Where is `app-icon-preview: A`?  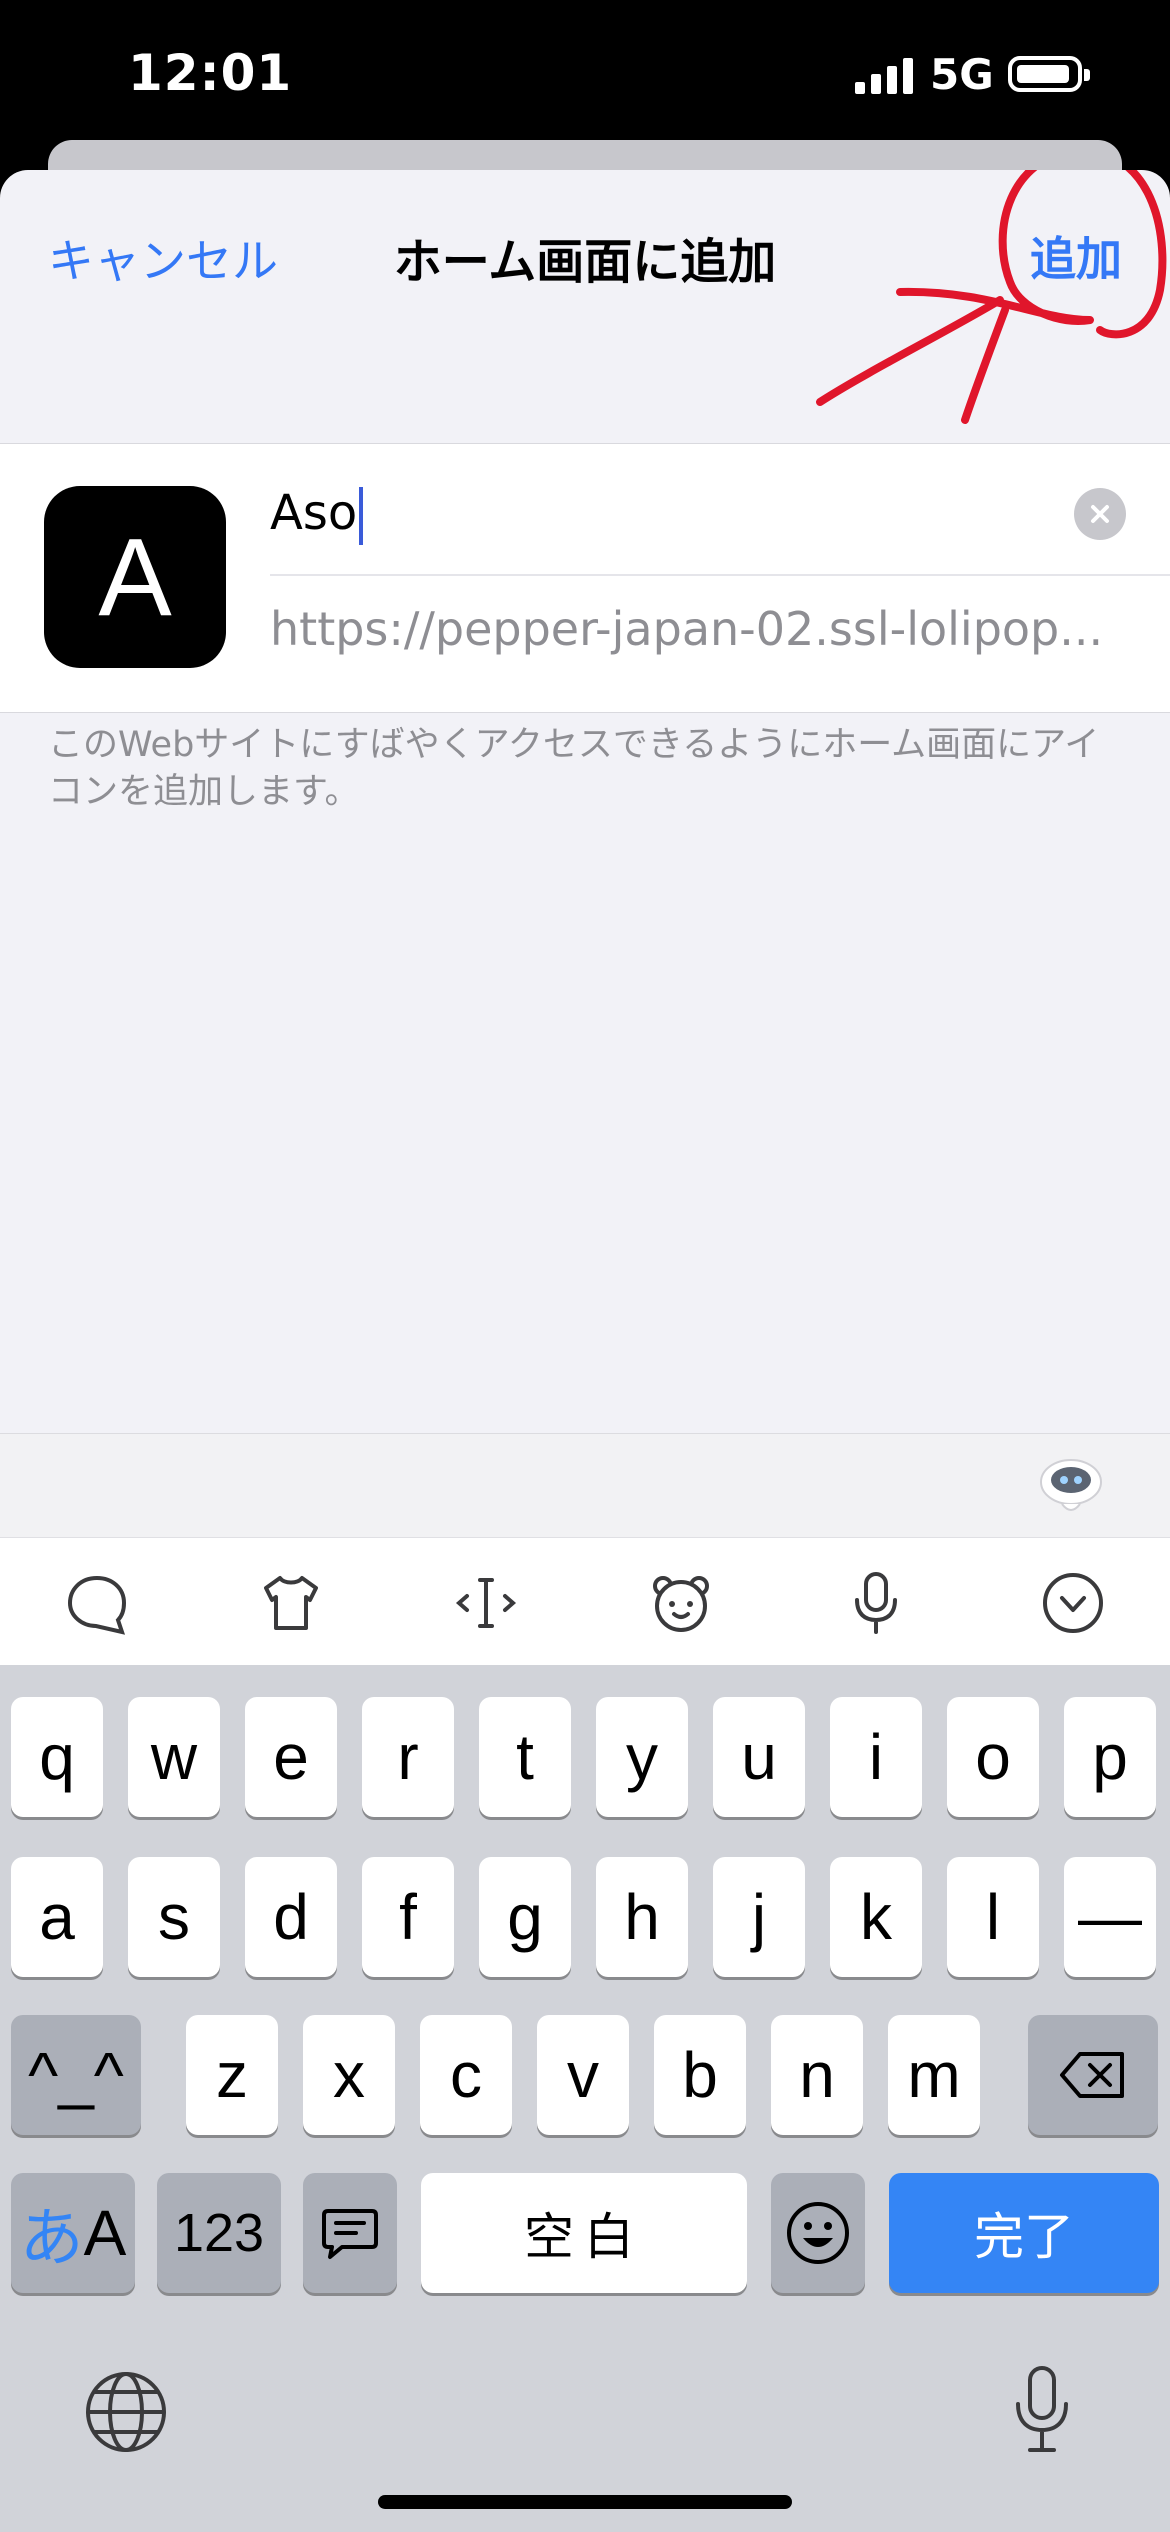
app-icon-preview: A is located at coordinates (135, 577).